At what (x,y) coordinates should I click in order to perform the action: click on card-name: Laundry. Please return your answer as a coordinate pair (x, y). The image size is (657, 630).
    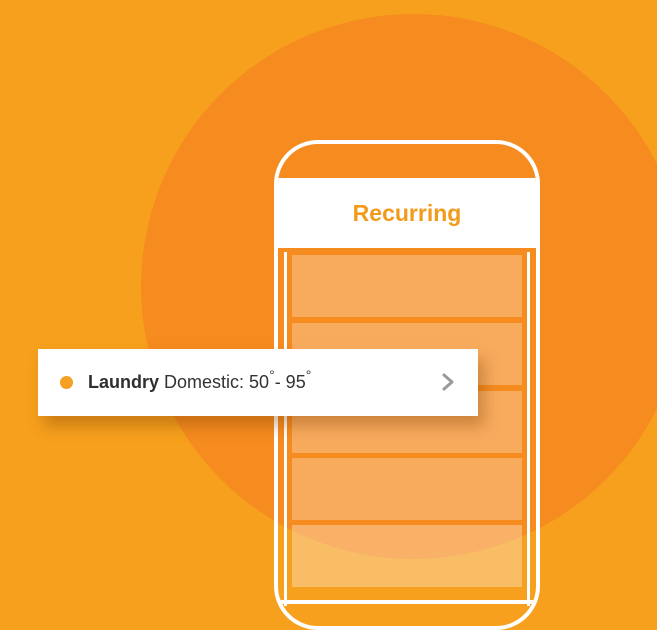
    Looking at the image, I should click on (124, 382).